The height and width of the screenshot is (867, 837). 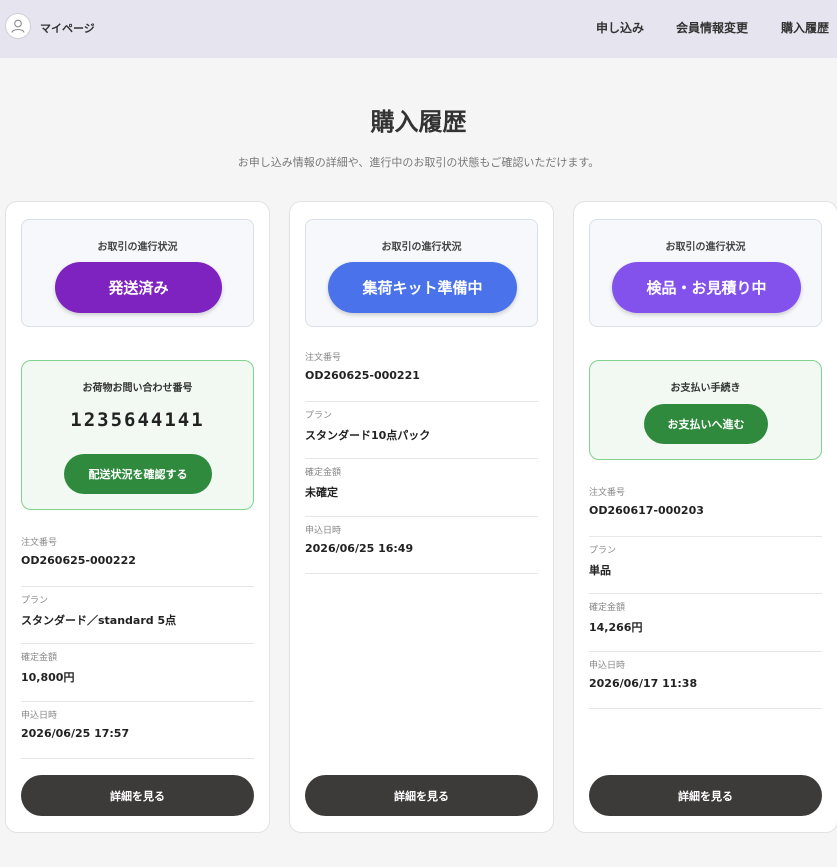 What do you see at coordinates (421, 373) in the screenshot?
I see `order-number-row: 注文番号 OD260625-000221` at bounding box center [421, 373].